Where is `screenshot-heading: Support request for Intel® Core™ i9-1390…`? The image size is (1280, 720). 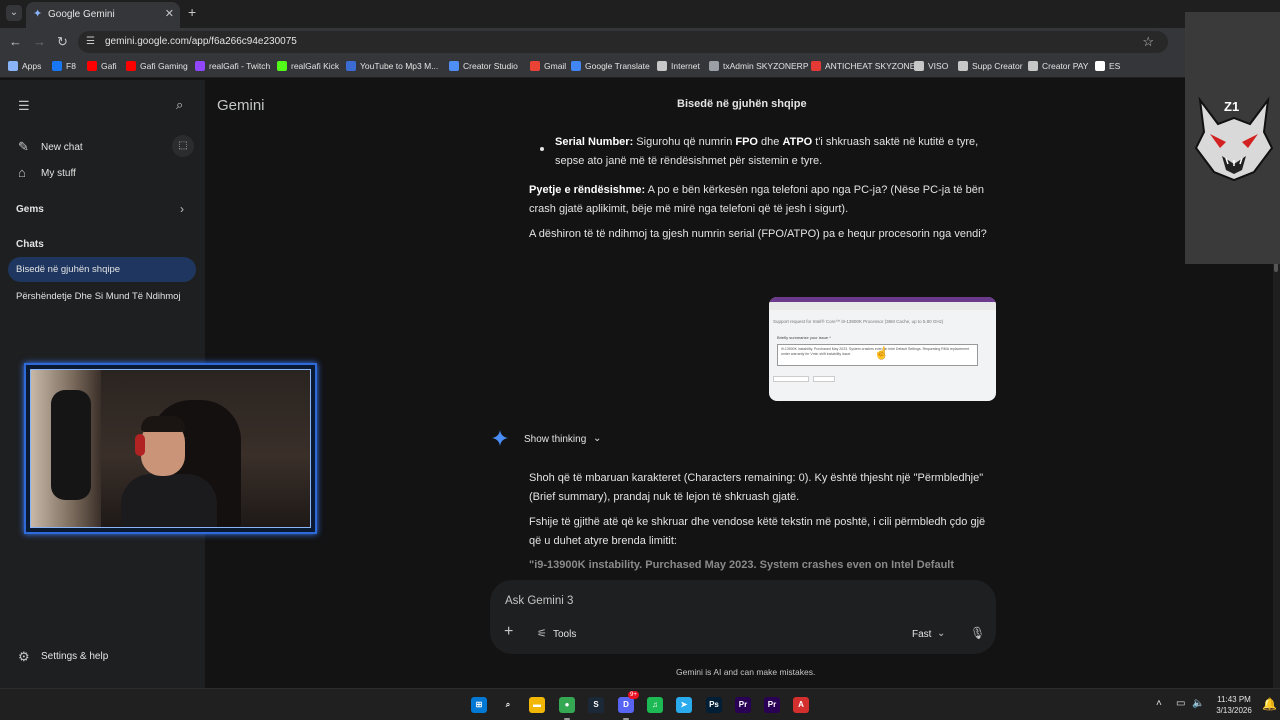
screenshot-heading: Support request for Intel® Core™ i9-1390… is located at coordinates (858, 321).